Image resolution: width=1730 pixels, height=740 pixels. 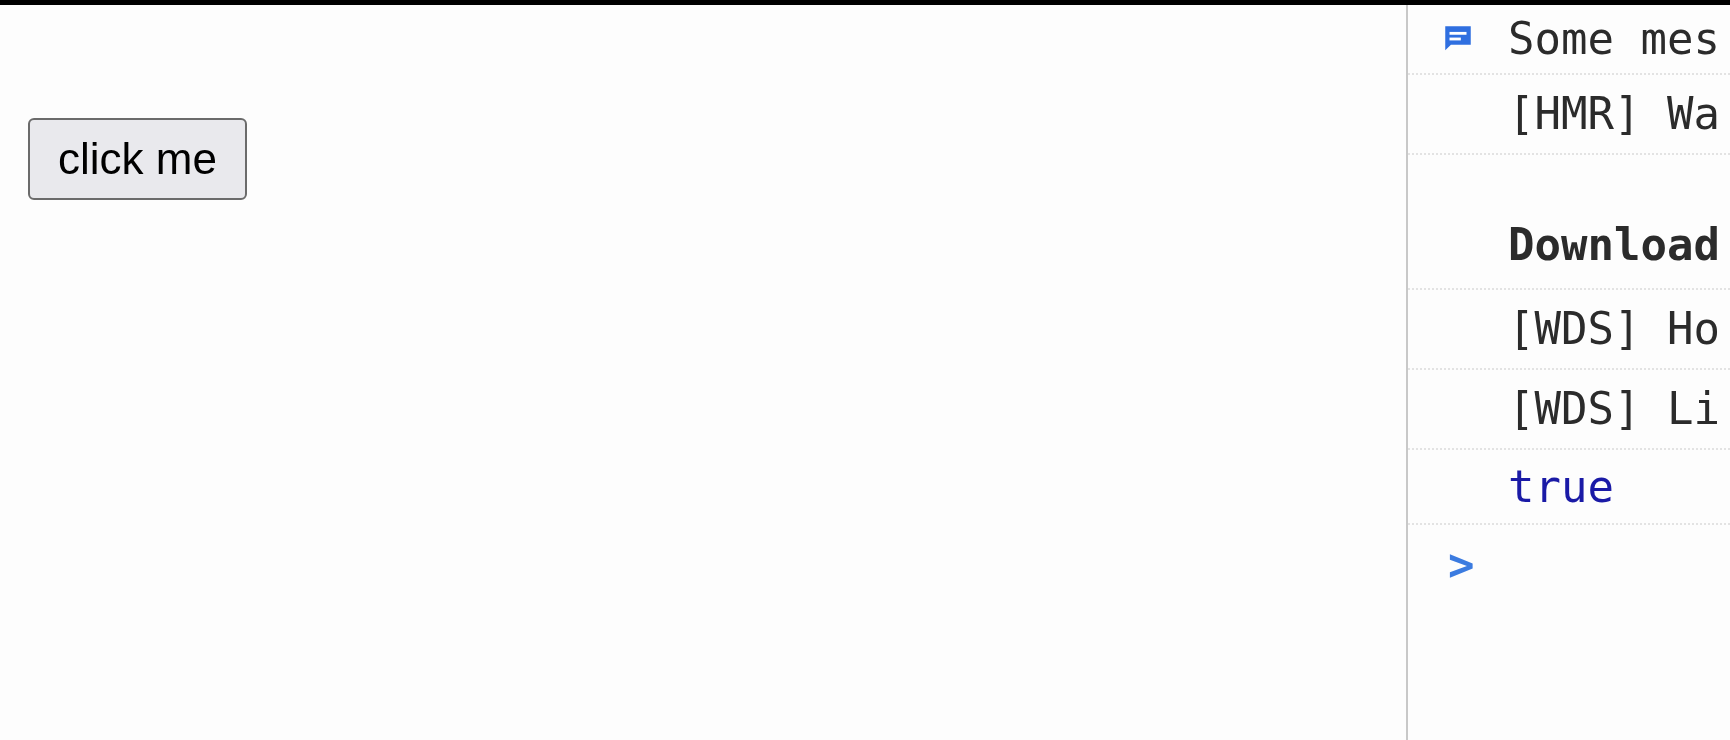 What do you see at coordinates (1614, 409) in the screenshot?
I see `console-message: [WDS] Li` at bounding box center [1614, 409].